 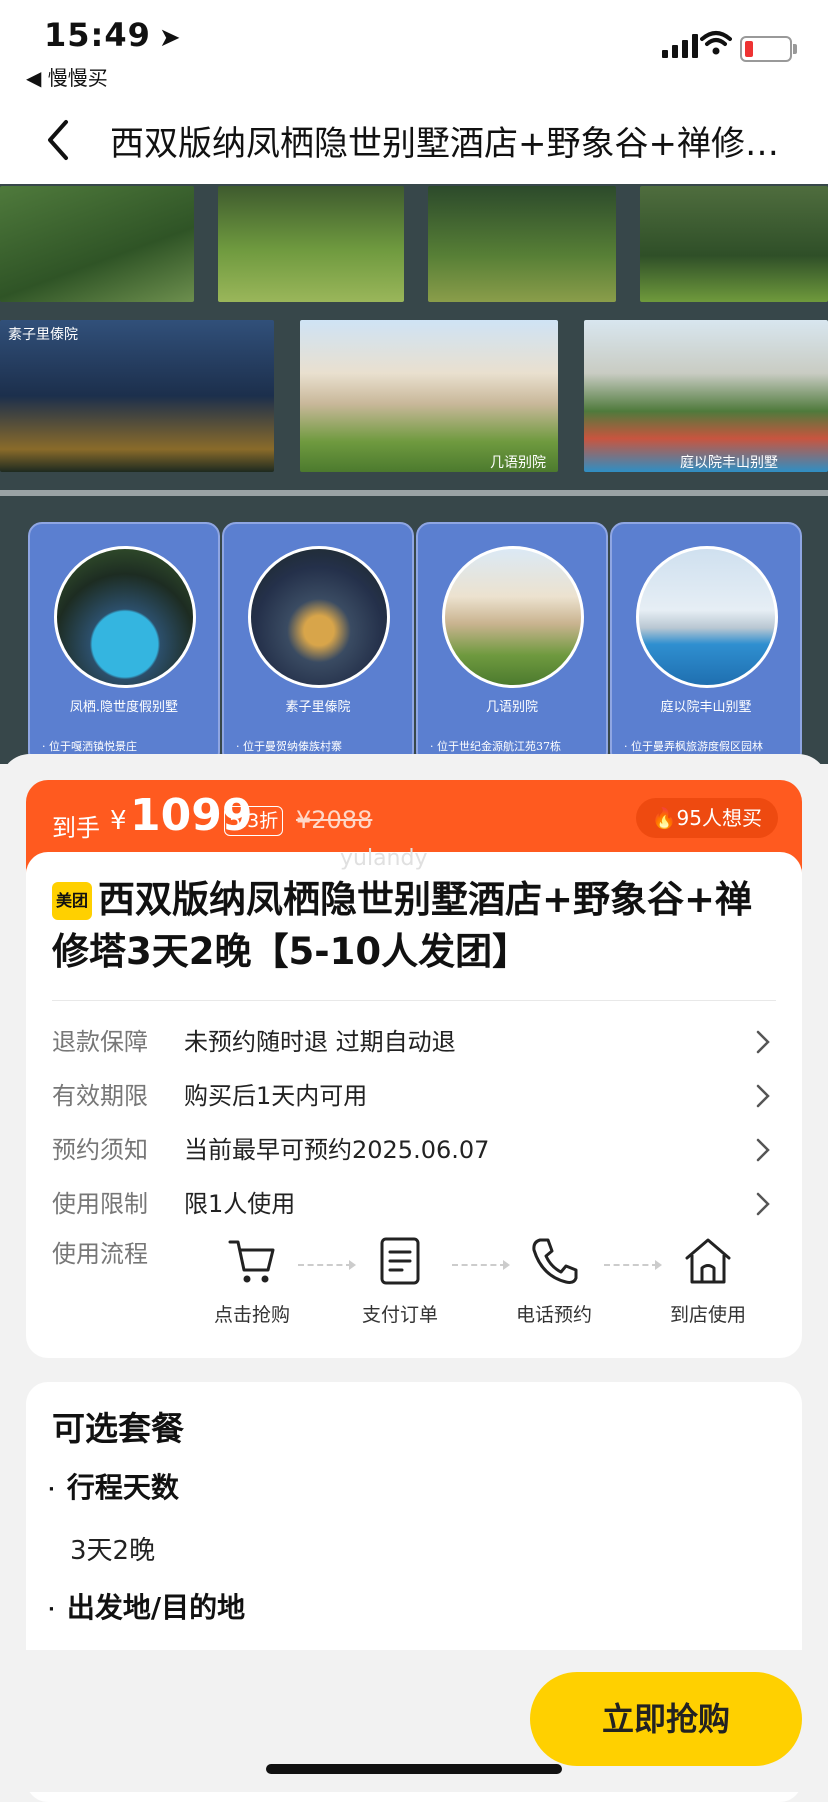 I want to click on nav-bar: 西双版纳凤栖隐世别墅酒店+野象谷+禅修塔3天2晚【5-10人发团】, so click(x=414, y=140).